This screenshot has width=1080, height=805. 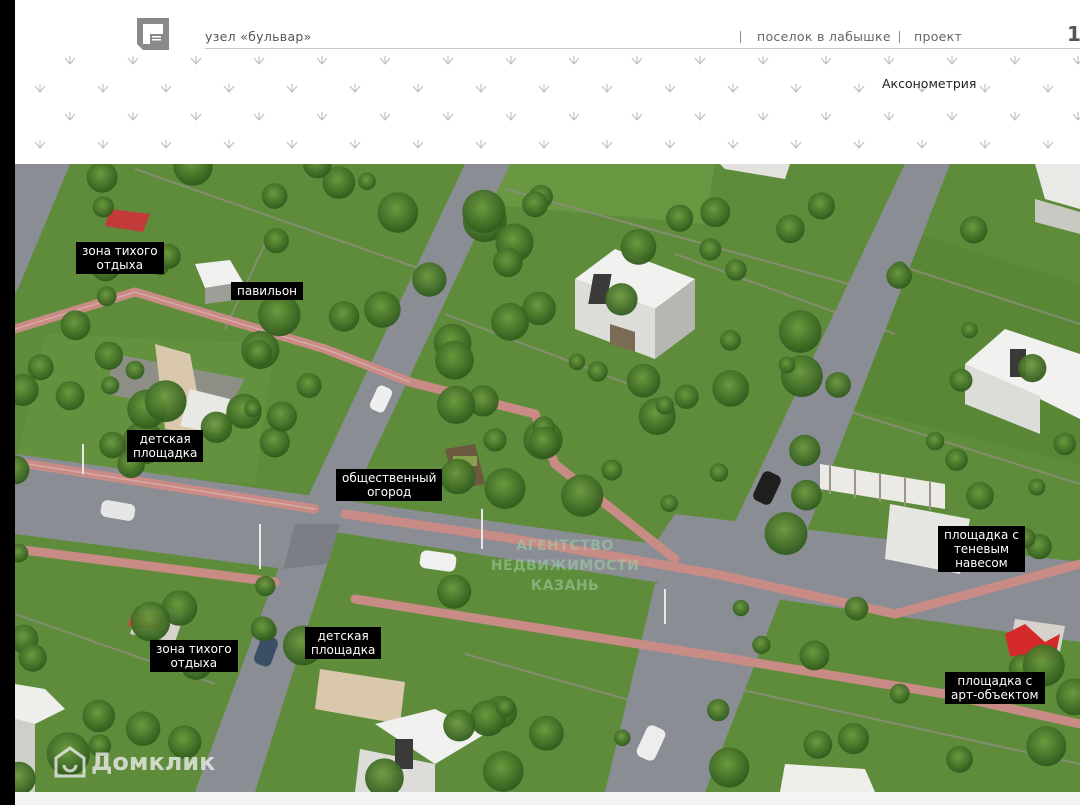 I want to click on crumb-separator, so click(x=740, y=37).